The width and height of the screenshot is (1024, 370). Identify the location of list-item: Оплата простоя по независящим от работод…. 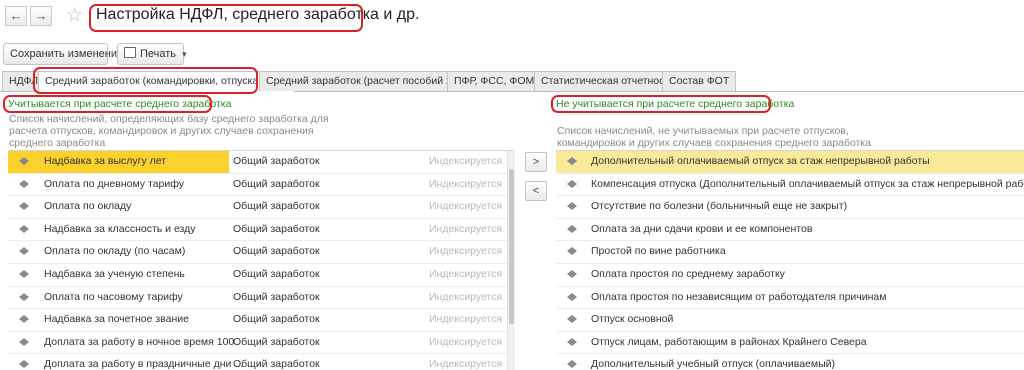
(790, 298).